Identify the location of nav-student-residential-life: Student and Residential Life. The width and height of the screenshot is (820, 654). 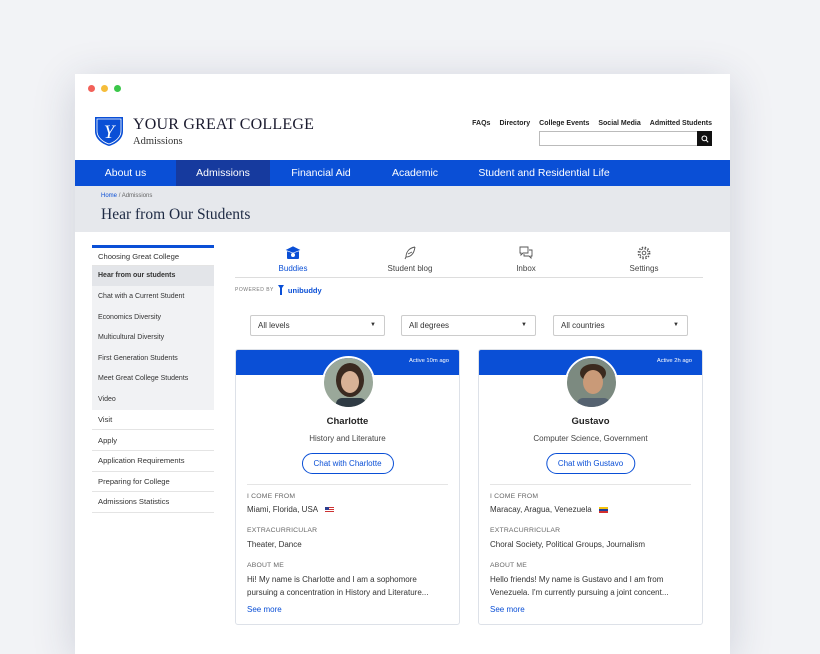
(544, 173).